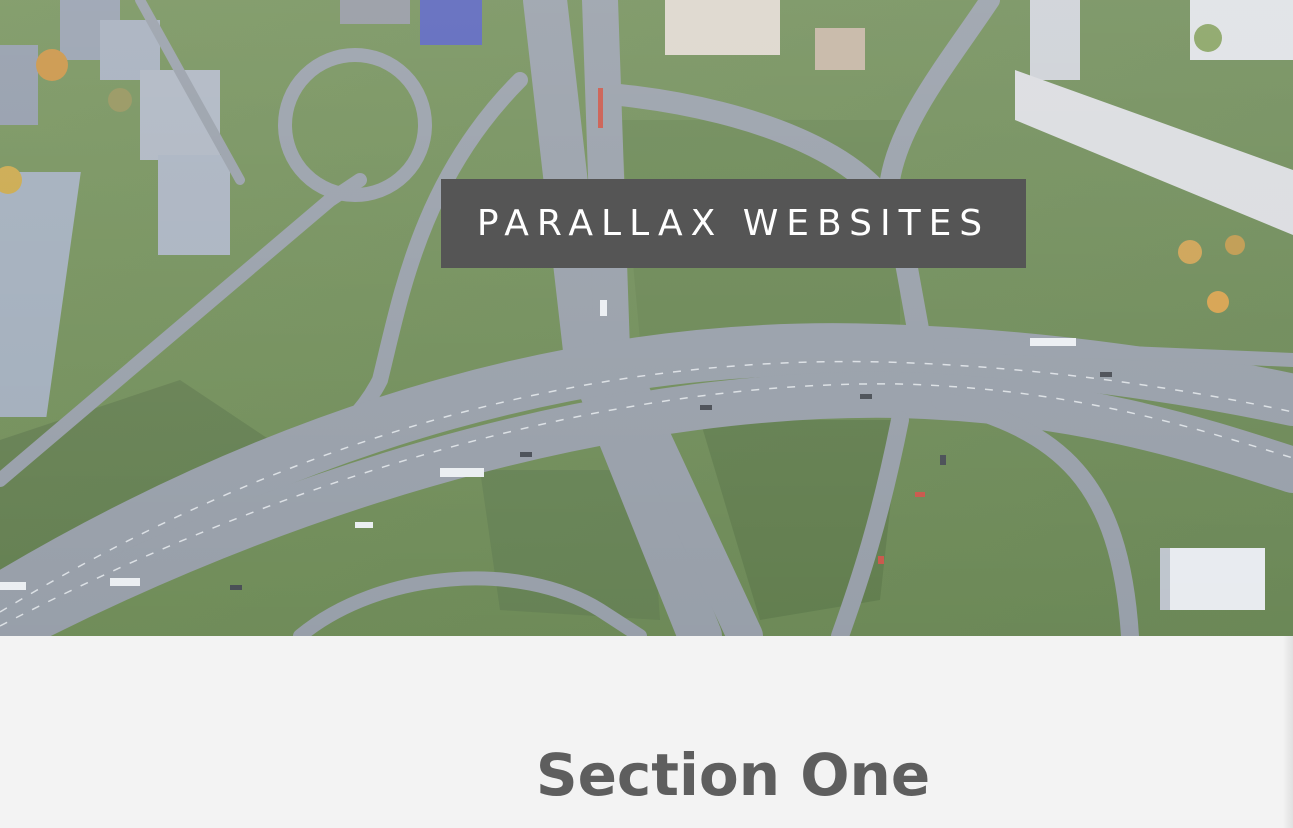  What do you see at coordinates (733, 775) in the screenshot?
I see `section-title: Section One` at bounding box center [733, 775].